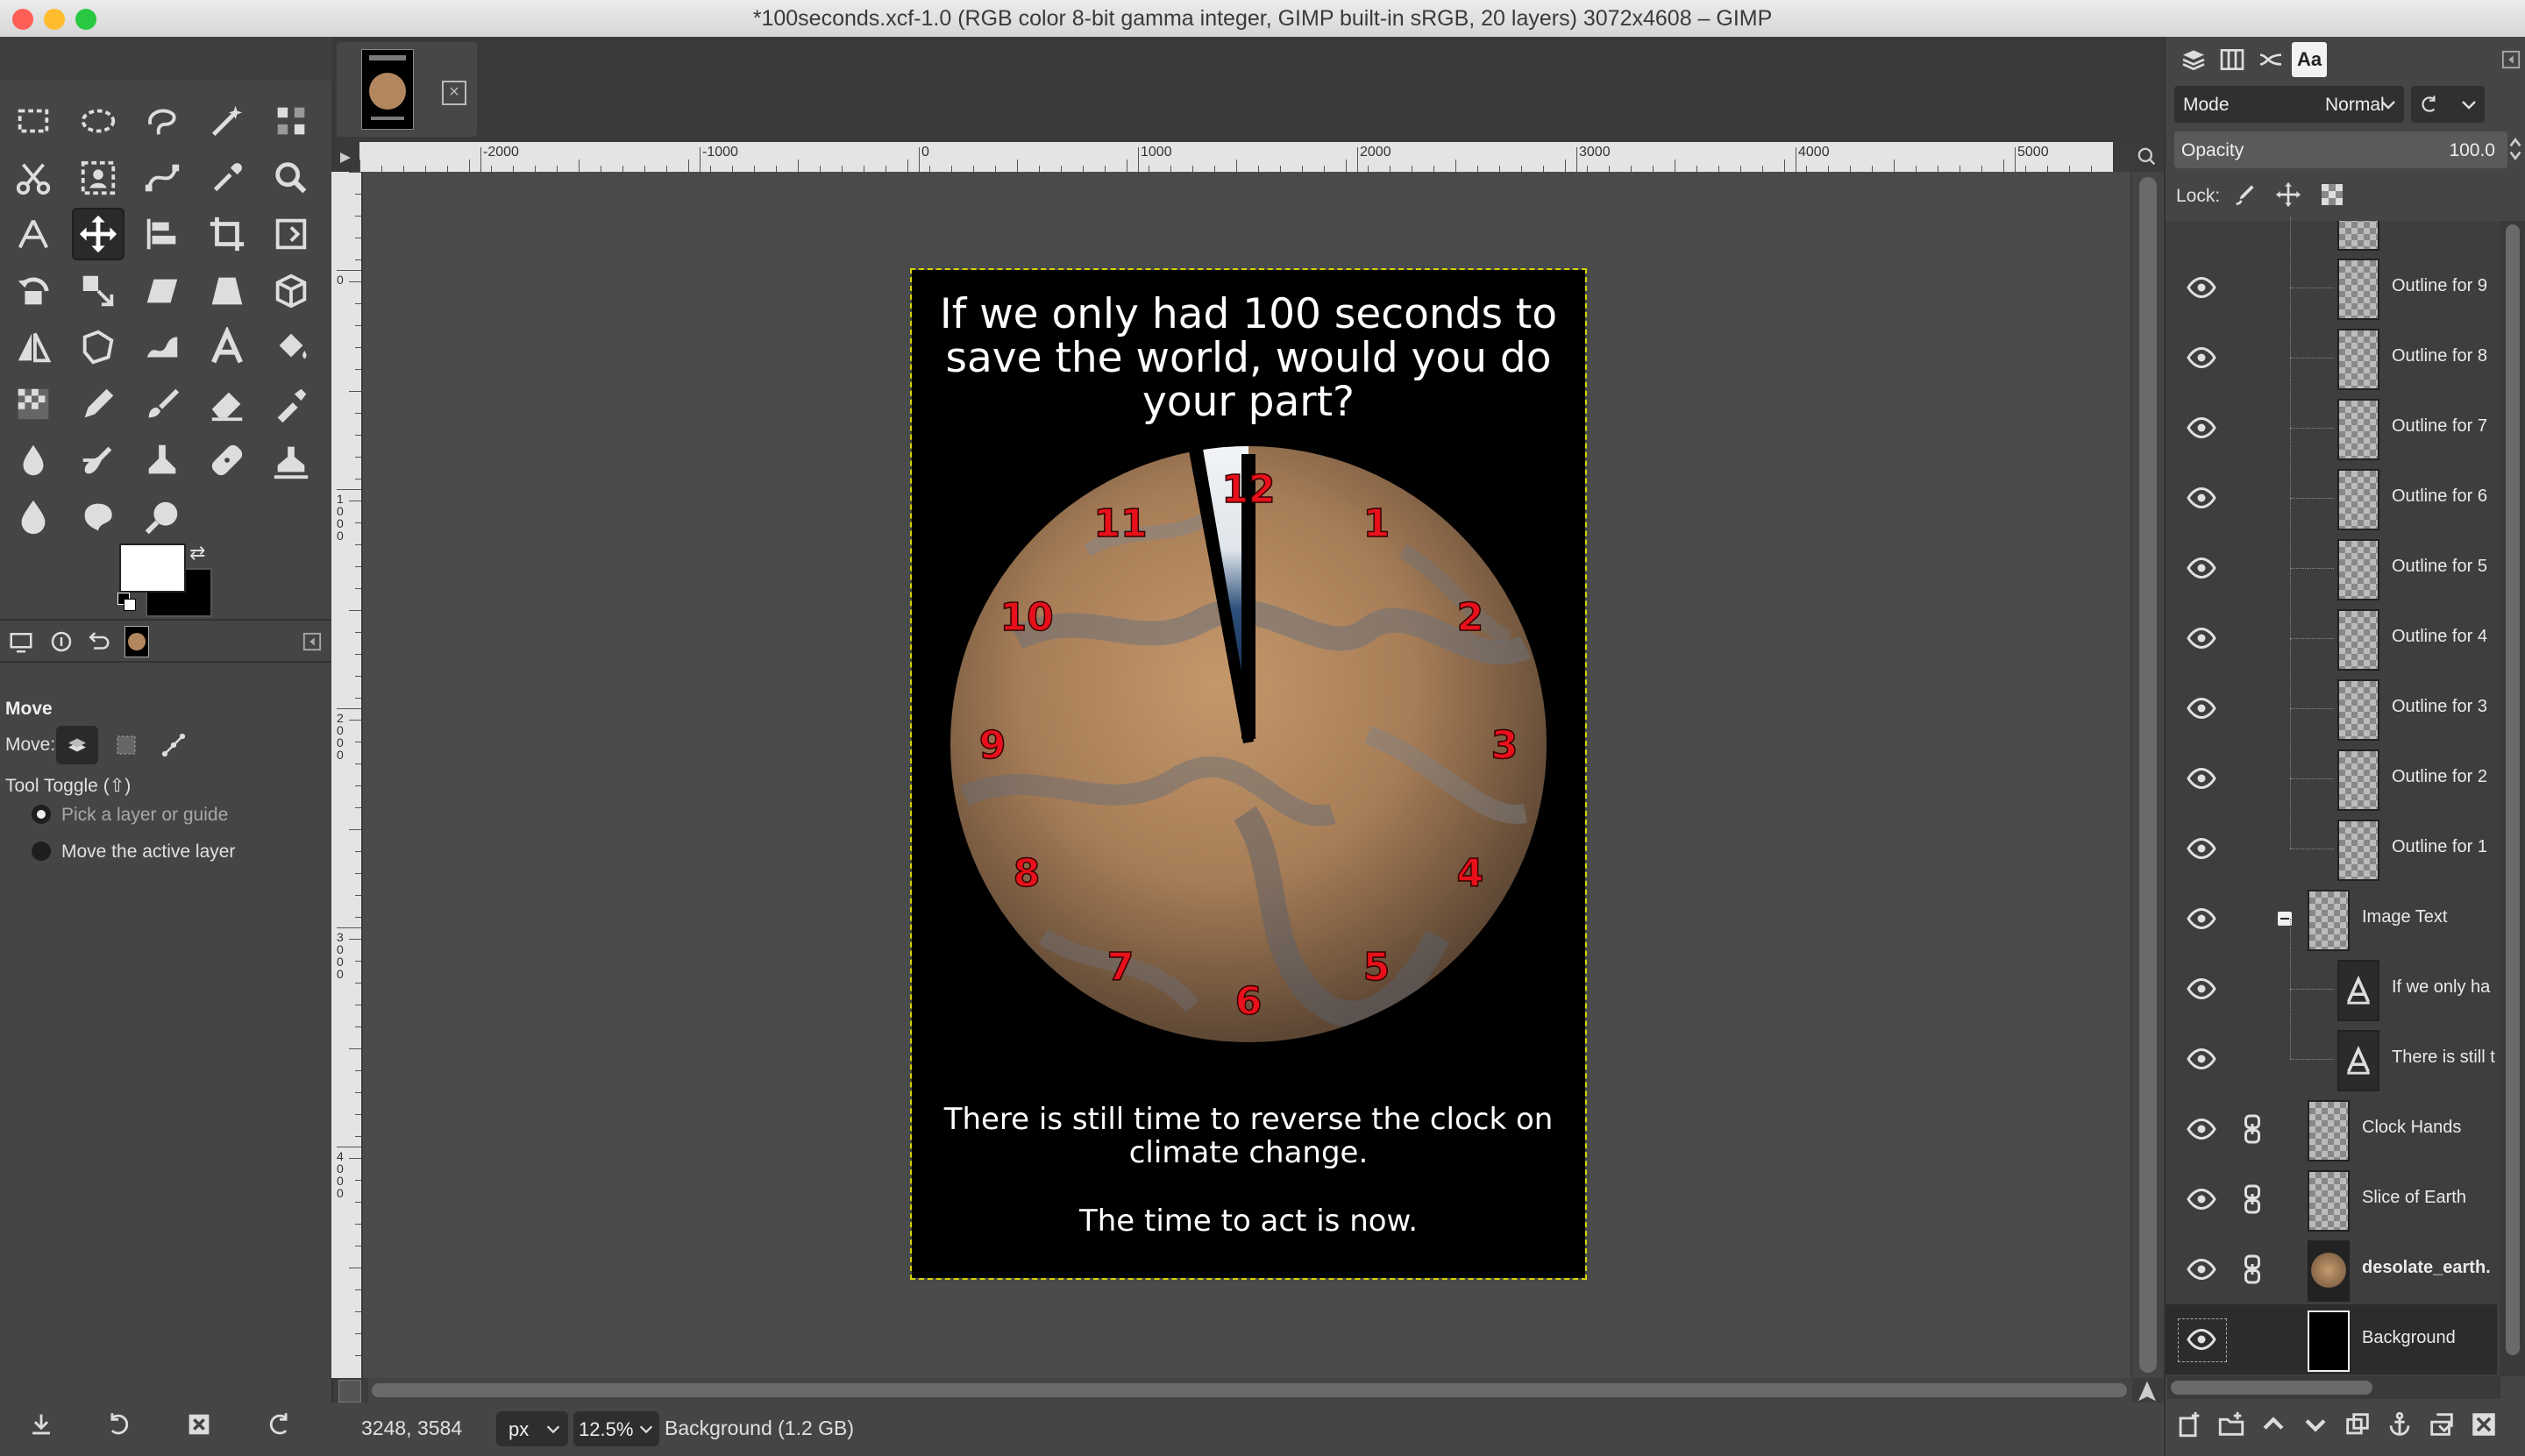 The height and width of the screenshot is (1456, 2525). Describe the element at coordinates (148, 852) in the screenshot. I see `move-active-layer-label: Move the active layer` at that location.